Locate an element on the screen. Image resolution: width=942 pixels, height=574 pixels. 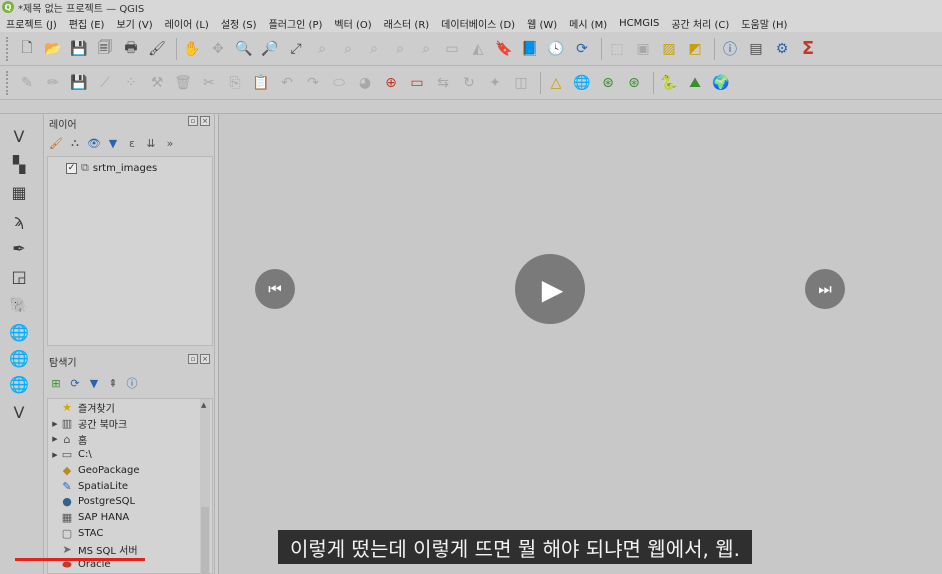
add-vector-tile-icon: V is located at coordinates (19, 412).